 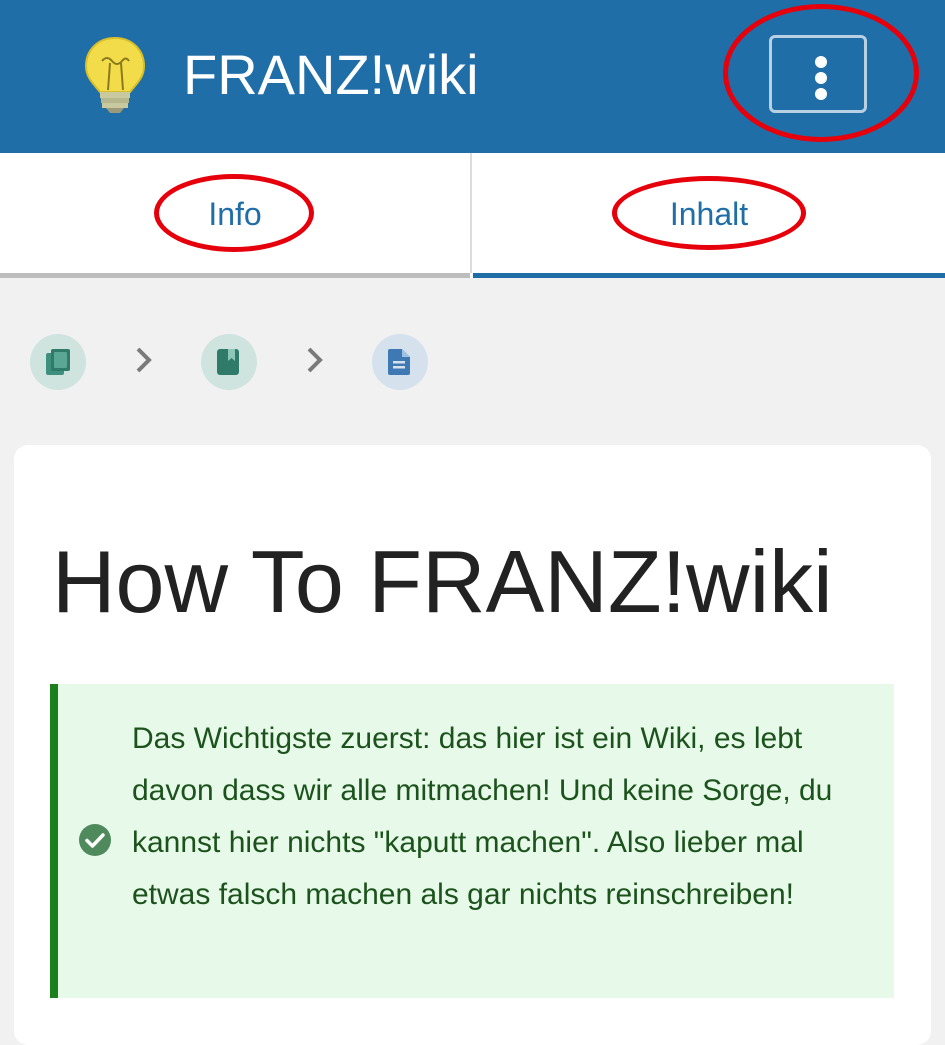 I want to click on more-options-button, so click(x=818, y=74).